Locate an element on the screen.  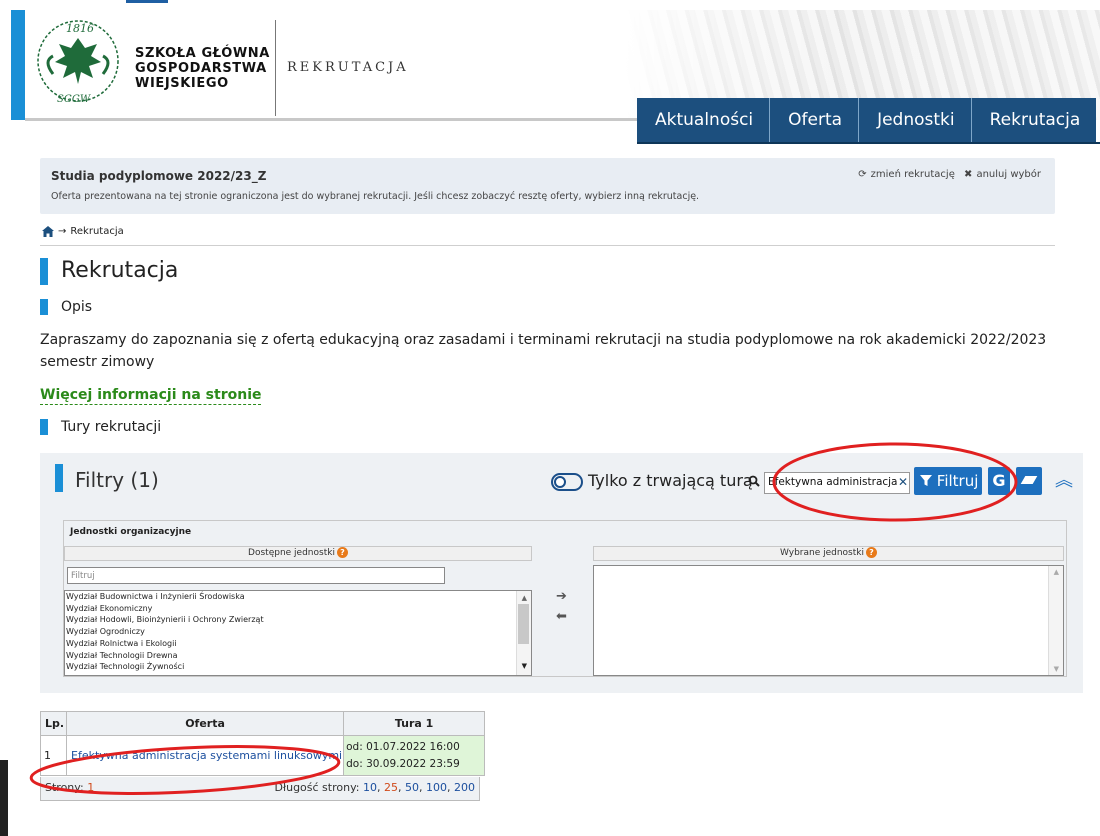
nav-item-recruitment: Rekrutacja is located at coordinates (1033, 120).